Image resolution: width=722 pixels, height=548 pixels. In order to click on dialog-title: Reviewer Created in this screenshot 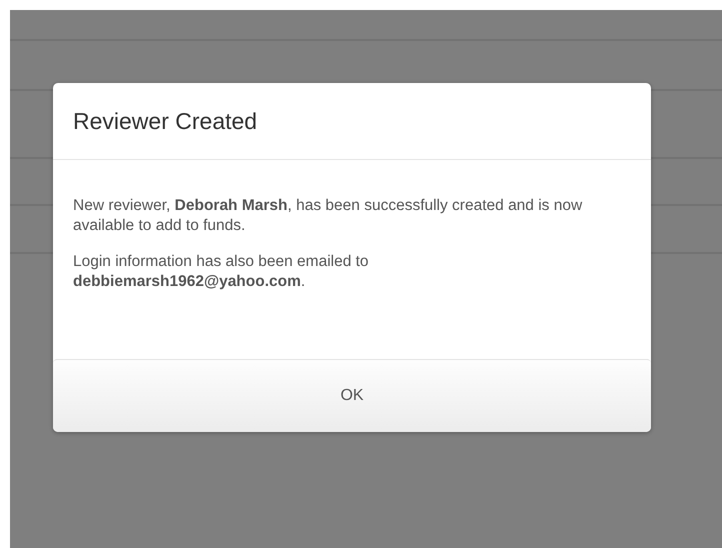, I will do `click(165, 121)`.